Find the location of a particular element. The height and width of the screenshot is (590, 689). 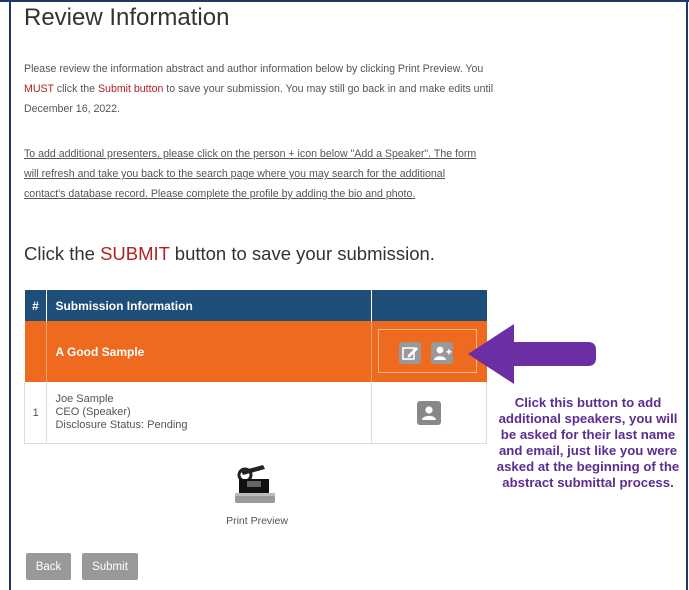

callout-arrow is located at coordinates (532, 354).